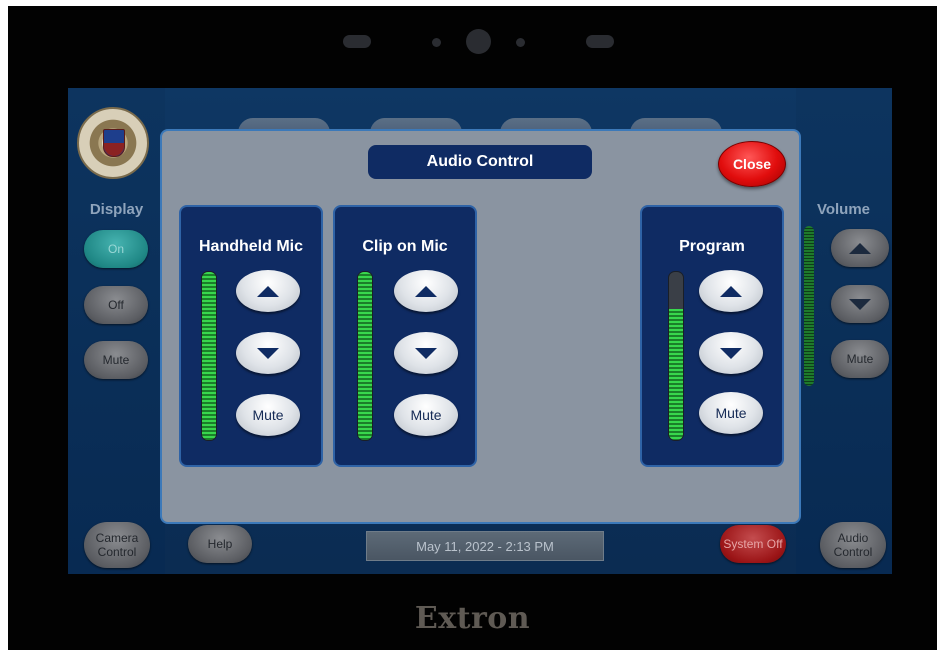  Describe the element at coordinates (860, 359) in the screenshot. I see `volume-mute-button: Mute` at that location.